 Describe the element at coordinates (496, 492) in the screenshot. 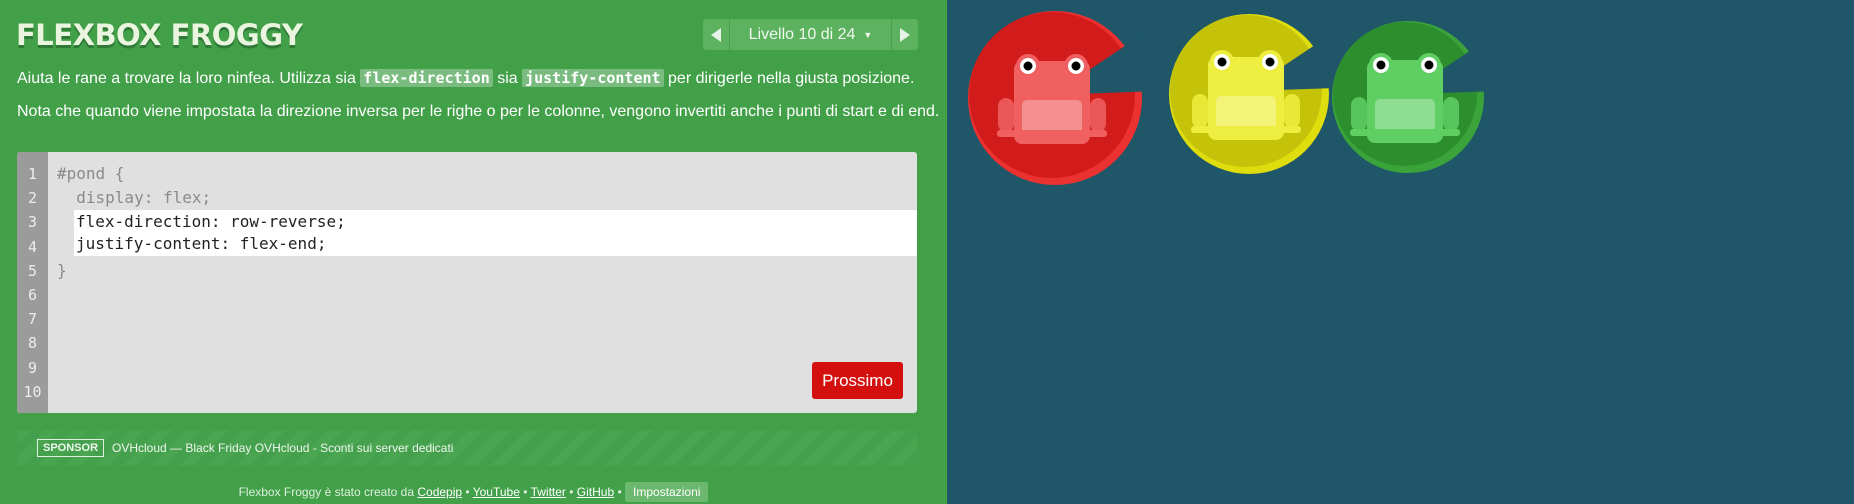

I see `link-youtube: YouTube` at that location.